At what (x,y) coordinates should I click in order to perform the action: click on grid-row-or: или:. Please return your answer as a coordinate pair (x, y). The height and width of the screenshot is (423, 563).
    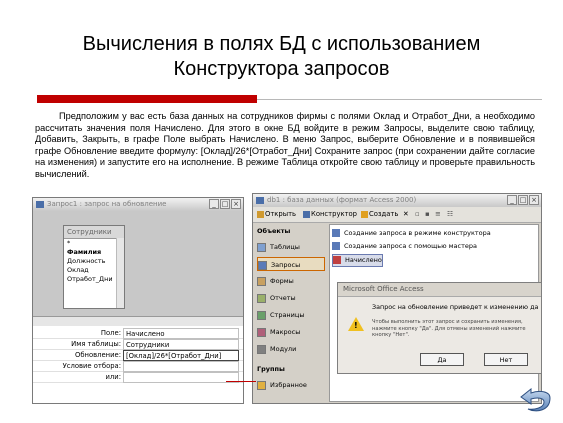
    Looking at the image, I should click on (138, 377).